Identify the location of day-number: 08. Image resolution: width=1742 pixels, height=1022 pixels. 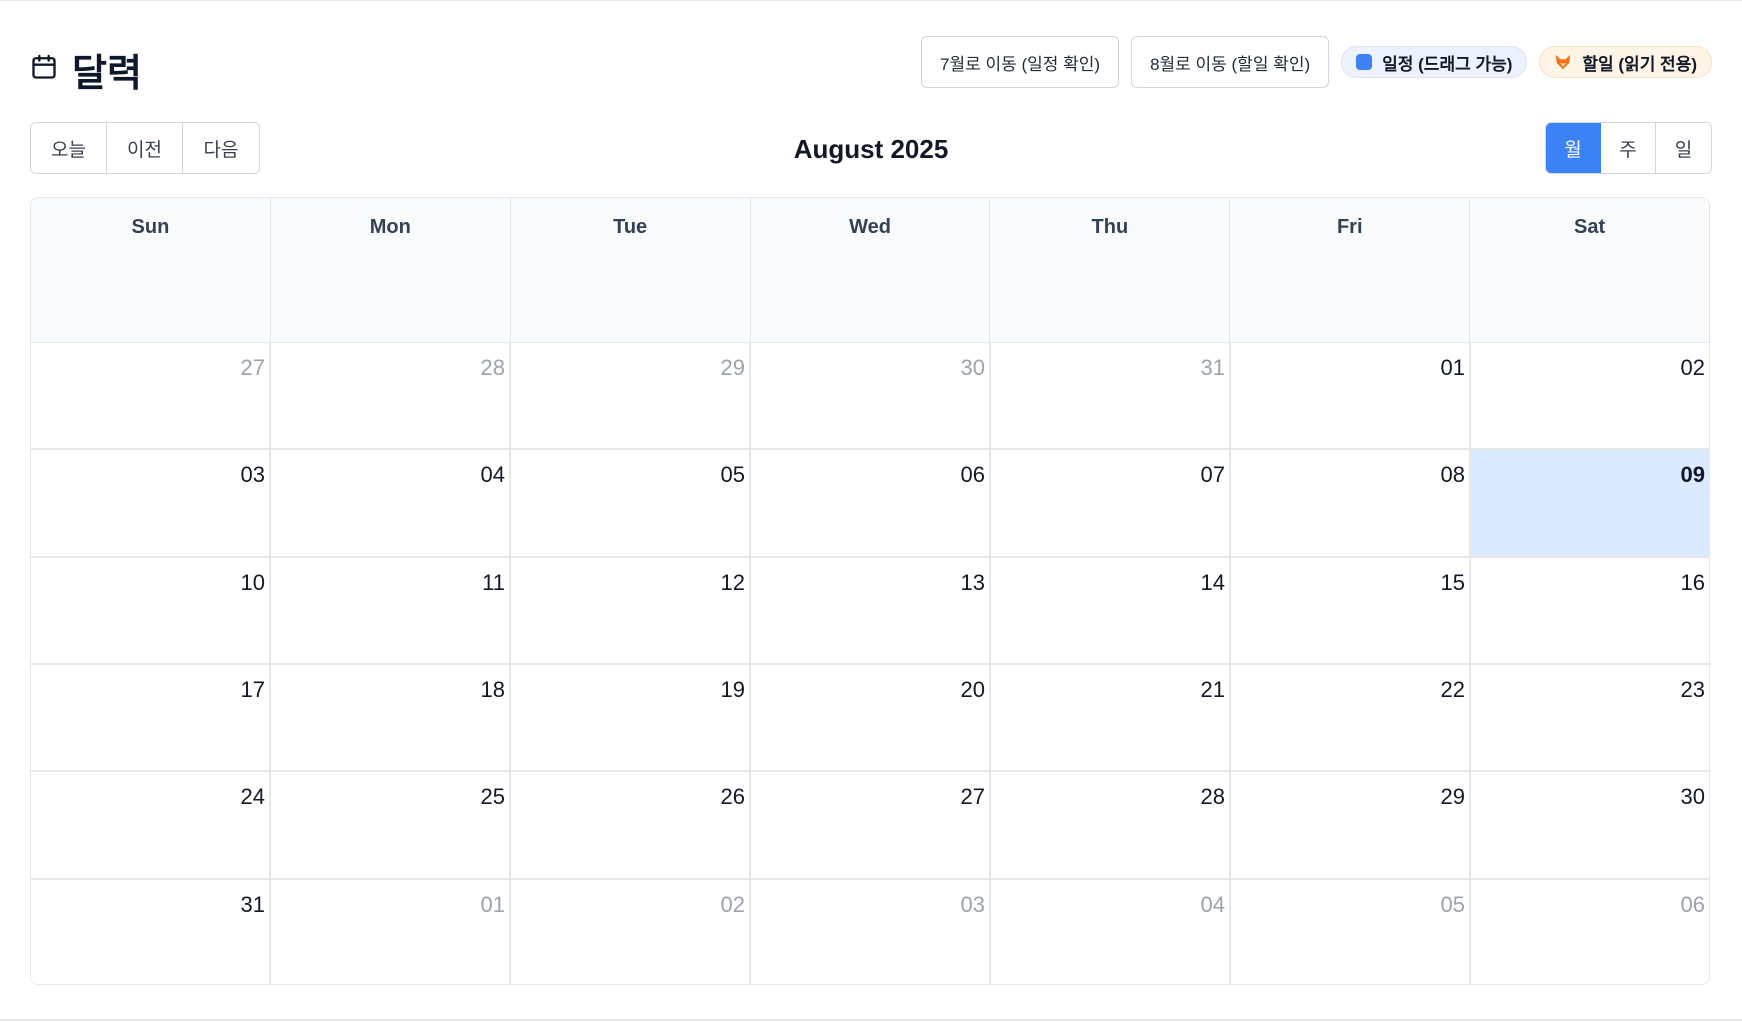
(1453, 475).